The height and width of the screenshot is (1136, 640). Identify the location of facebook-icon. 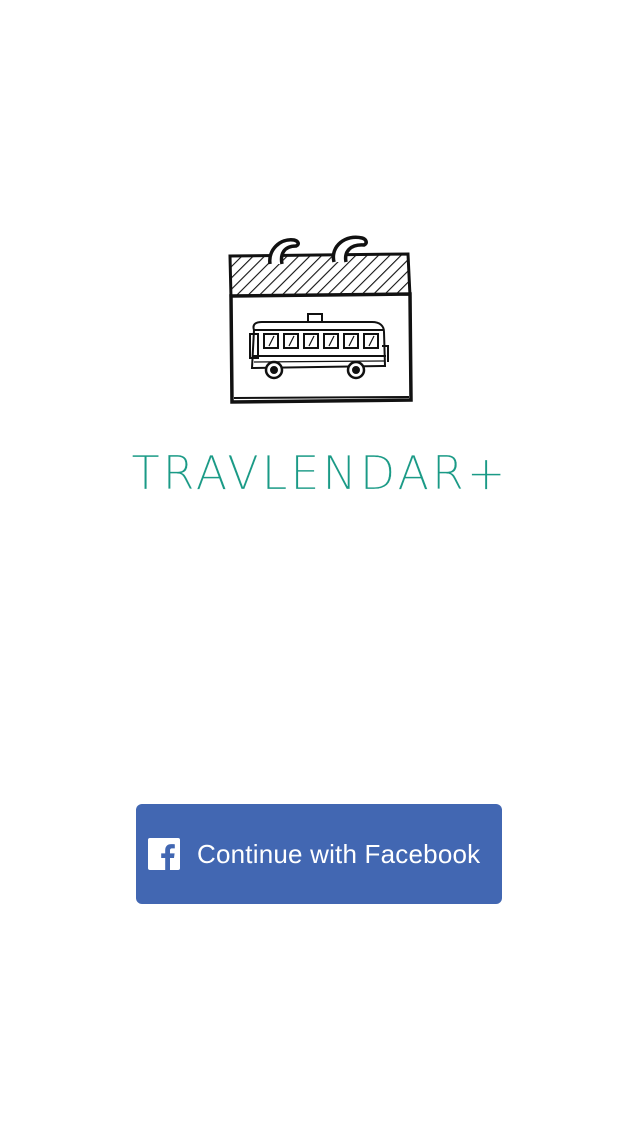
(164, 854).